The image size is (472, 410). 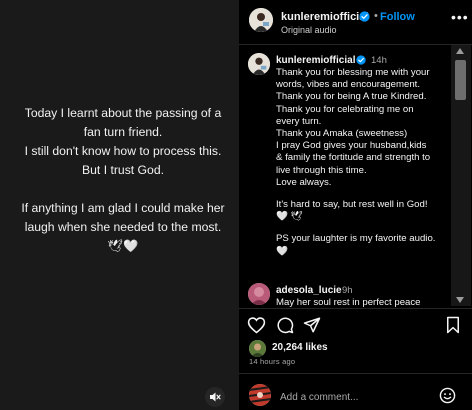 I want to click on story-line: If anything I am glad I could make her, so click(x=123, y=208).